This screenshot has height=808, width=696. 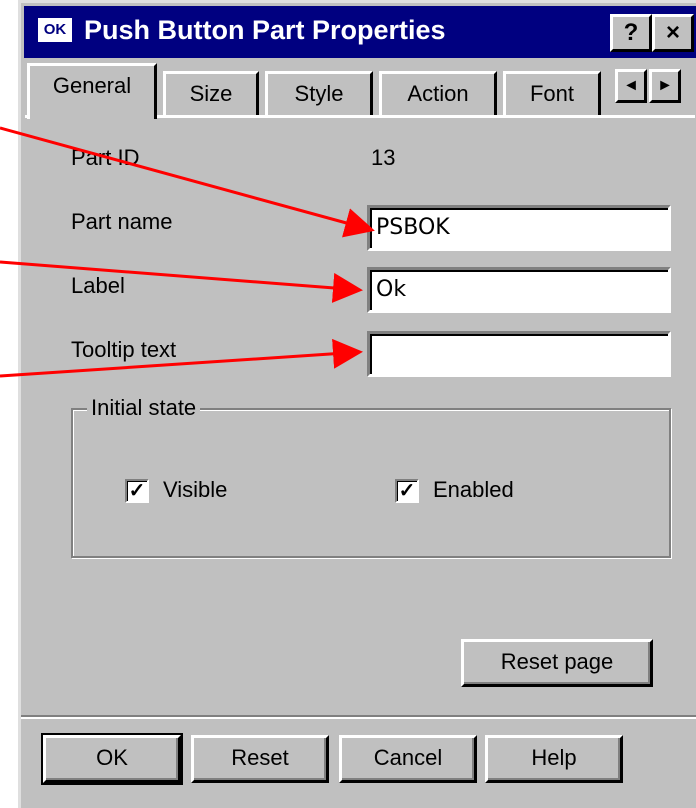 I want to click on annotation-arrow-tooltip, so click(x=181, y=358).